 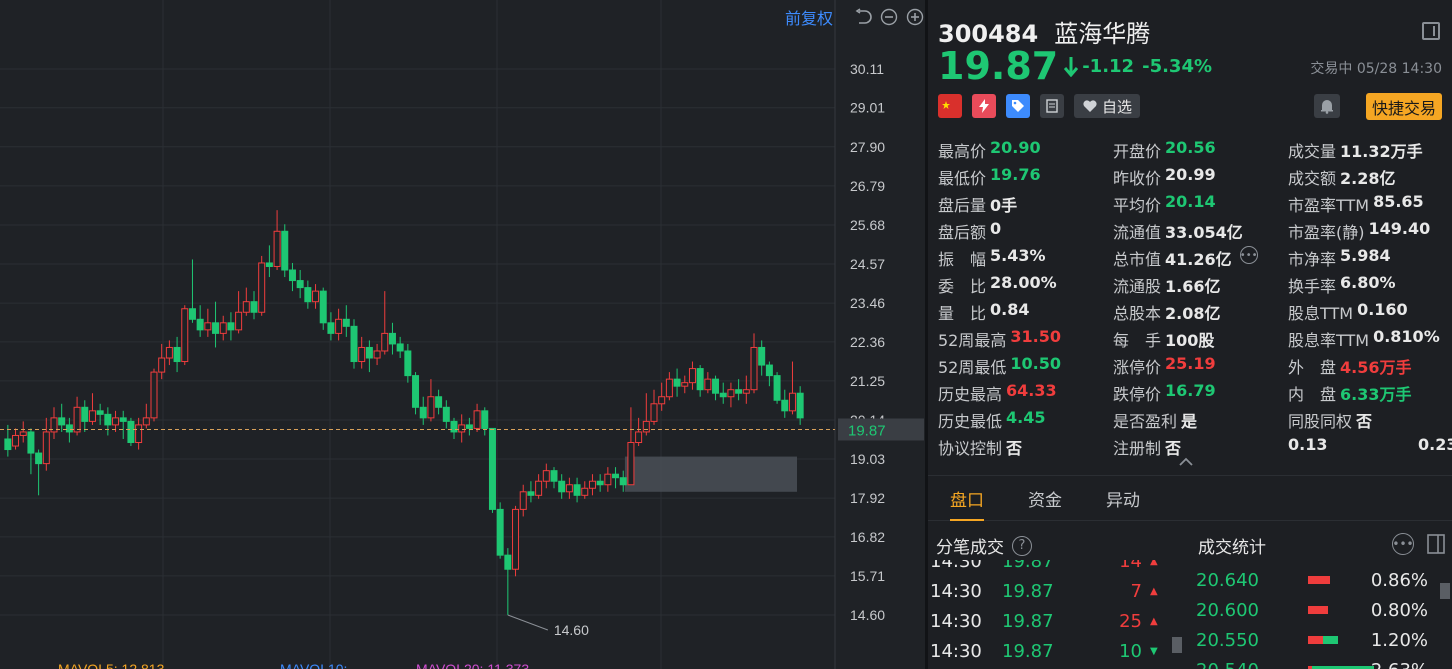 What do you see at coordinates (1350, 366) in the screenshot?
I see `stat-item: 外 盘 4.56万手` at bounding box center [1350, 366].